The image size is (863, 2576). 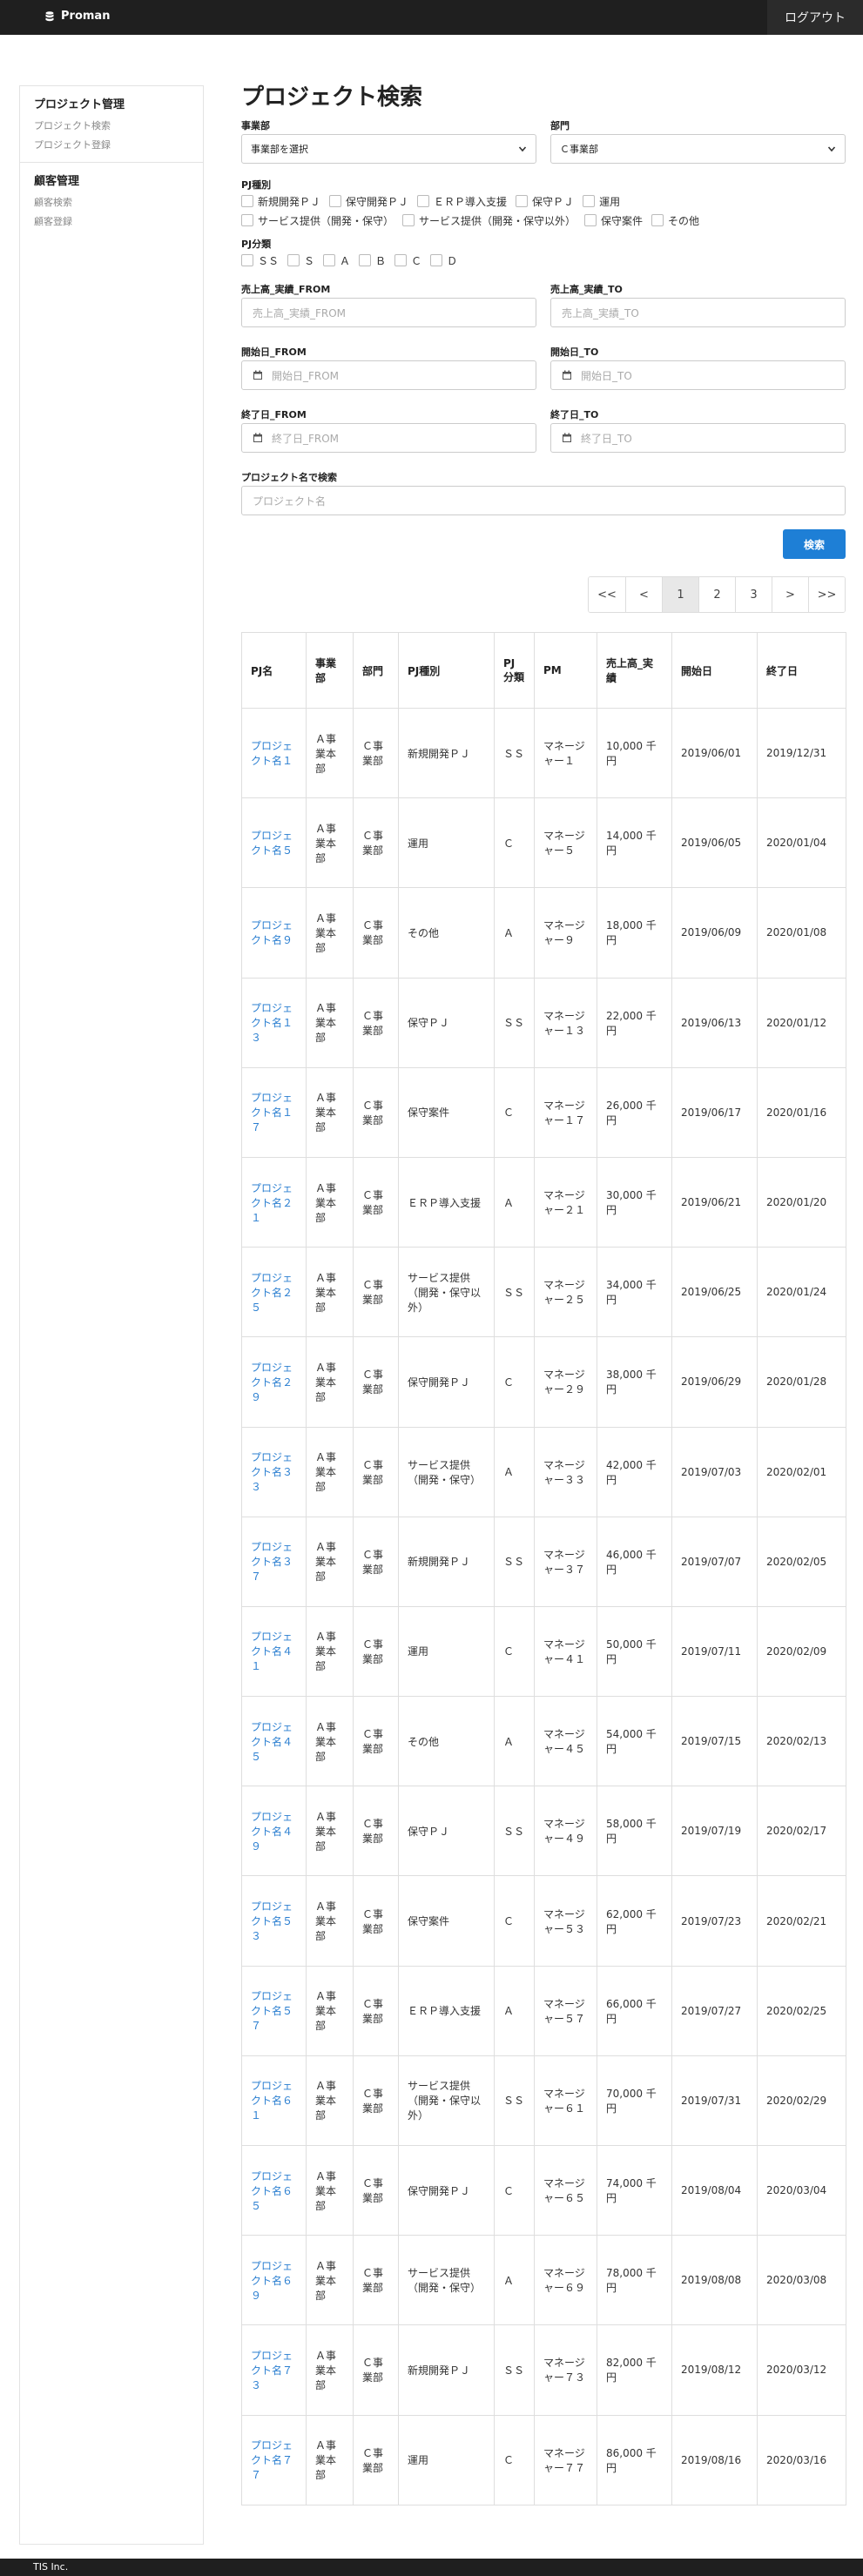 What do you see at coordinates (565, 1202) in the screenshot?
I see `table-cell: マネージャー２１` at bounding box center [565, 1202].